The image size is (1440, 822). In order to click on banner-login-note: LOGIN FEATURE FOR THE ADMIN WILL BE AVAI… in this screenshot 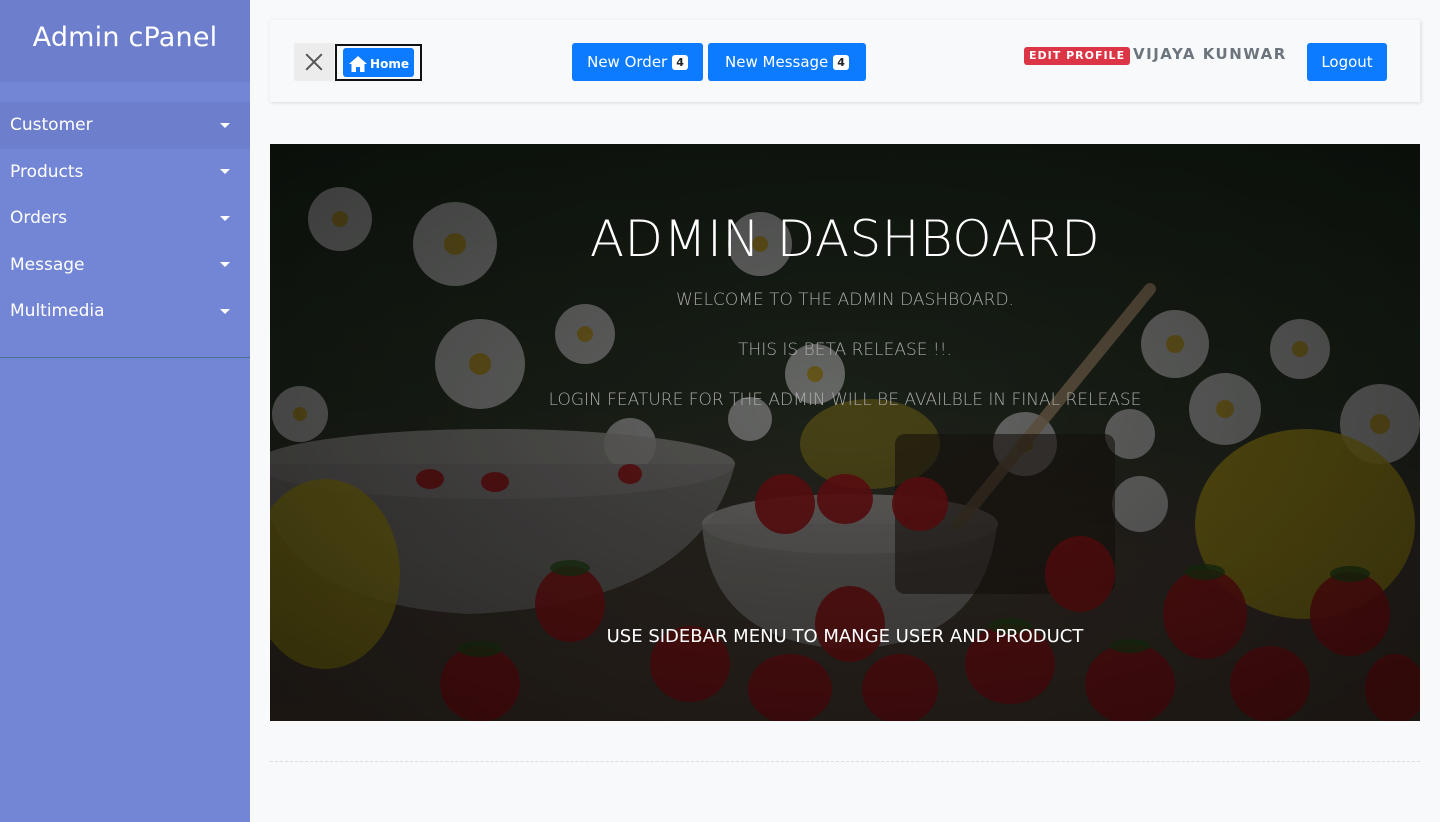, I will do `click(845, 400)`.